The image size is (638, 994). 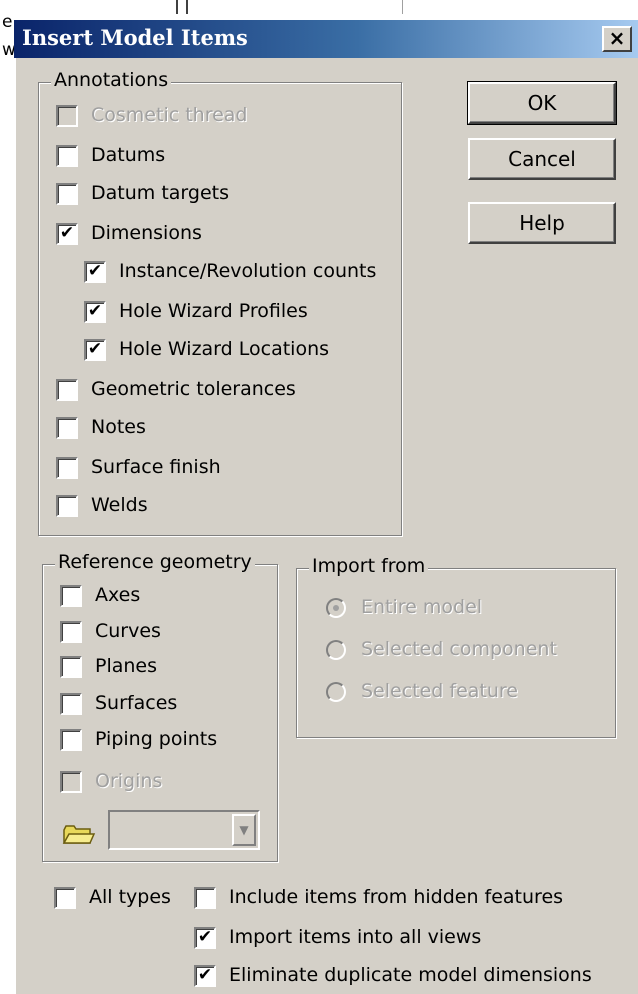 I want to click on checkbox-label: Welds, so click(x=119, y=505).